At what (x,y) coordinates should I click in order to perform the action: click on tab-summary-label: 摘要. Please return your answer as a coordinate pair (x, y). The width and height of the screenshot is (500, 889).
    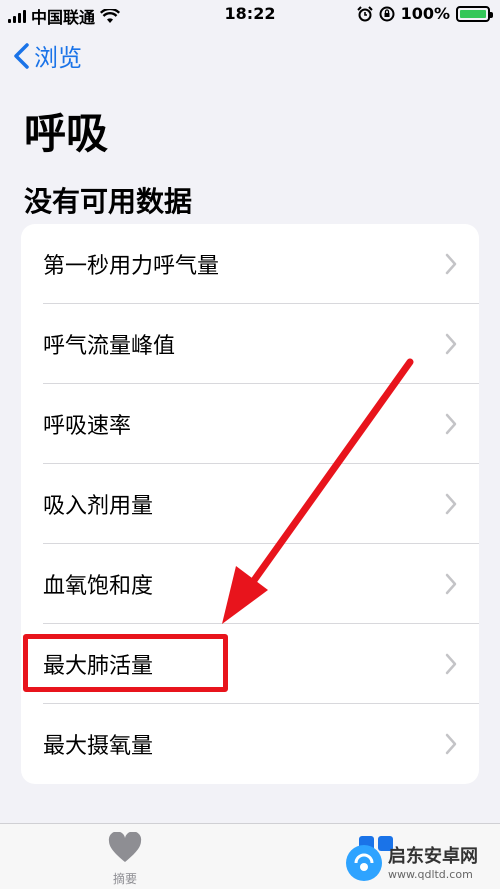
    Looking at the image, I should click on (124, 879).